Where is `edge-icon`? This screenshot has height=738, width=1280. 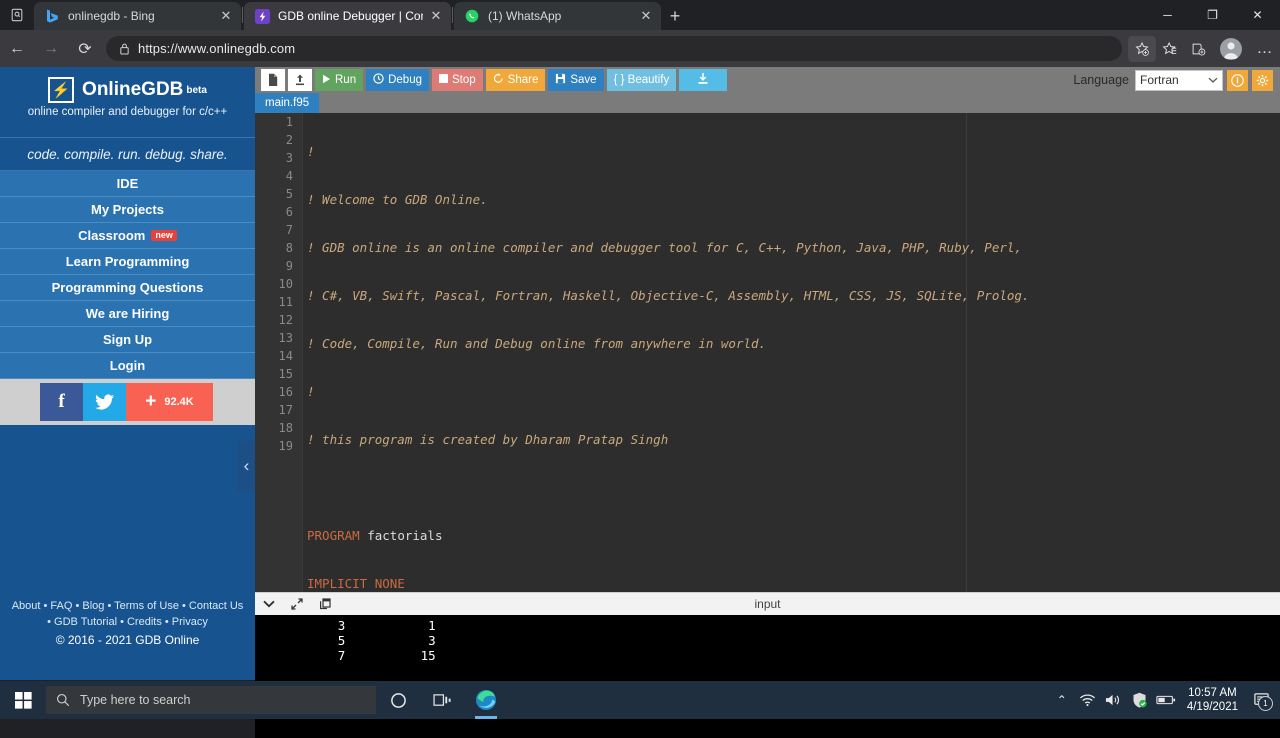
edge-icon is located at coordinates (486, 700).